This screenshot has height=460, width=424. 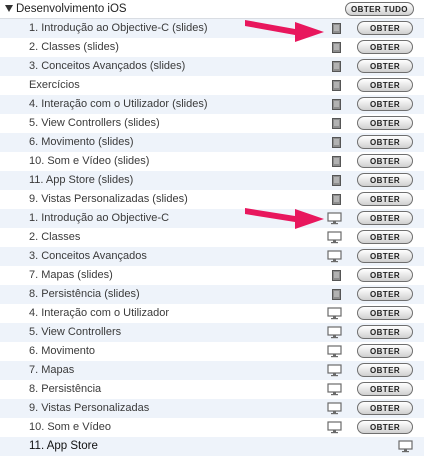 I want to click on item-title: 7. Mapas, so click(x=52, y=370).